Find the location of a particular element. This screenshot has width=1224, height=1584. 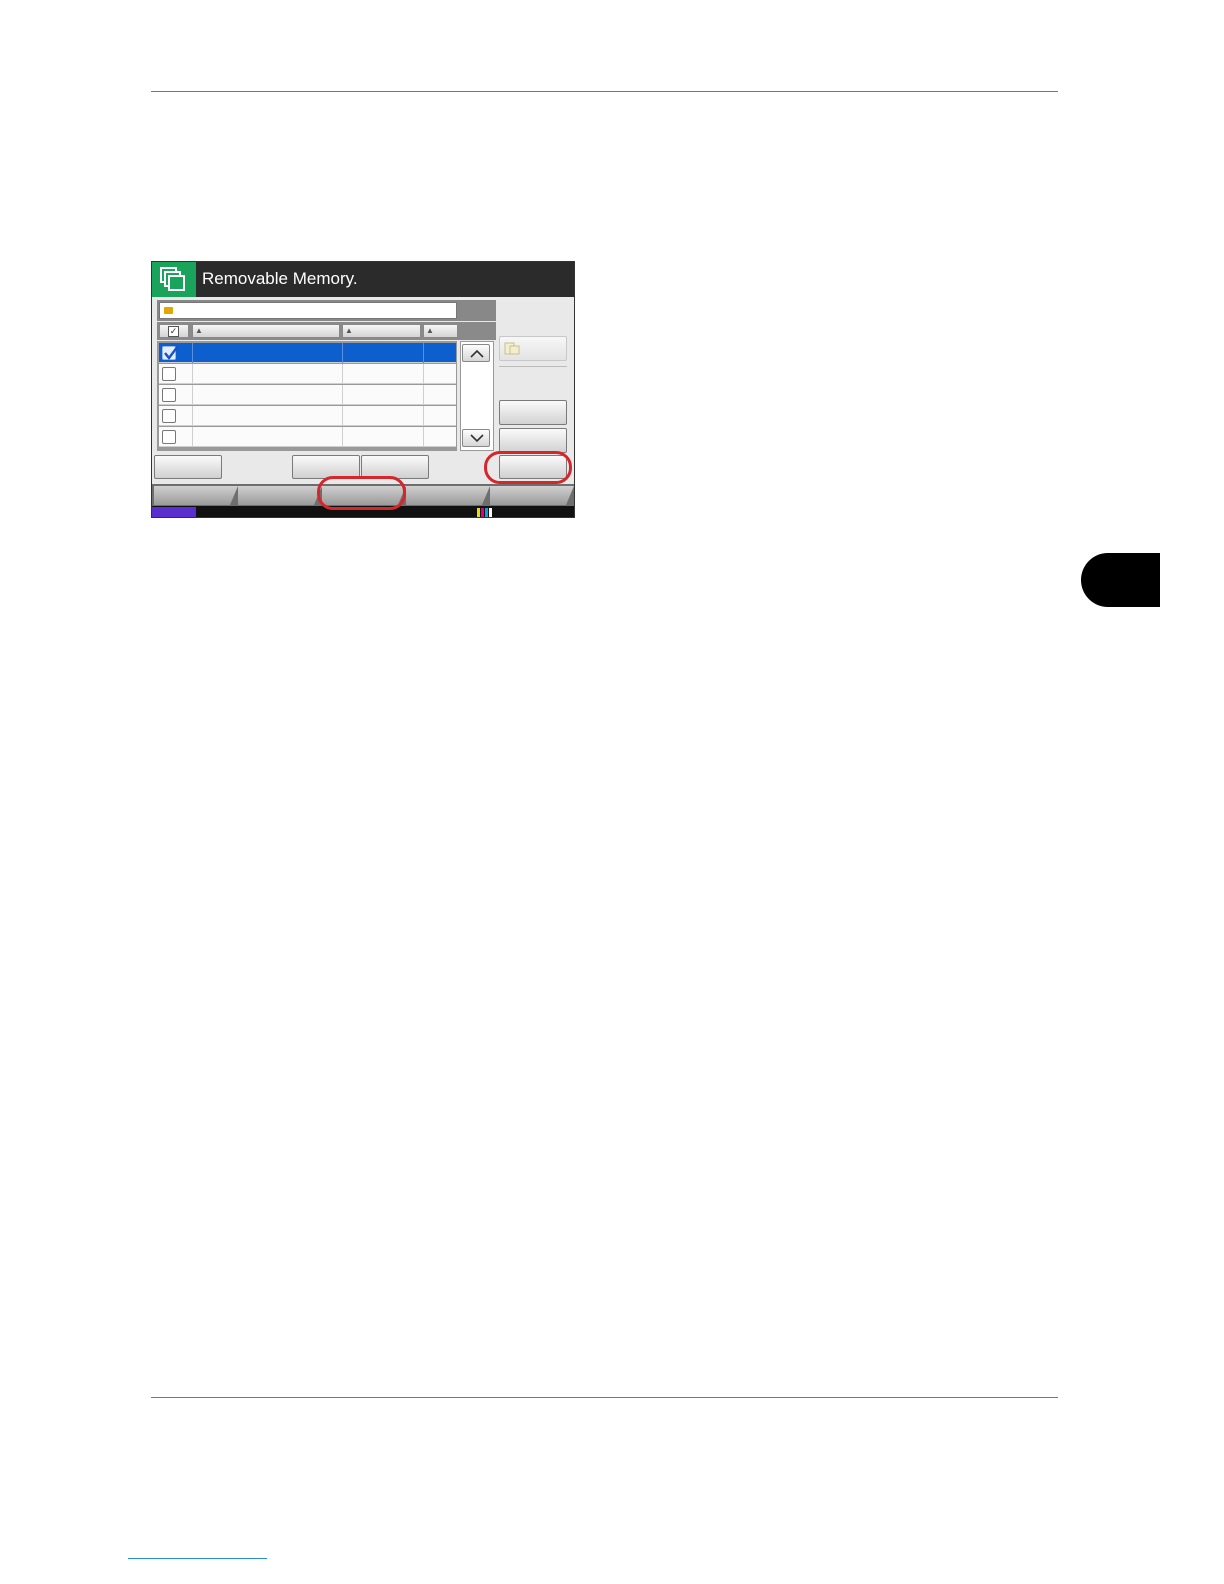

footer-link-line is located at coordinates (197, 1558).